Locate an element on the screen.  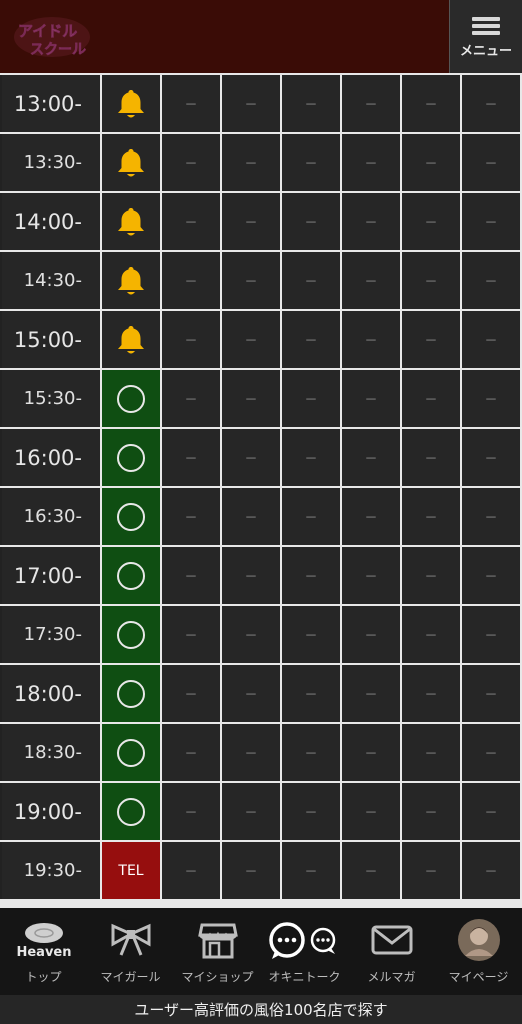
time-label: 17:00- is located at coordinates (50, 575).